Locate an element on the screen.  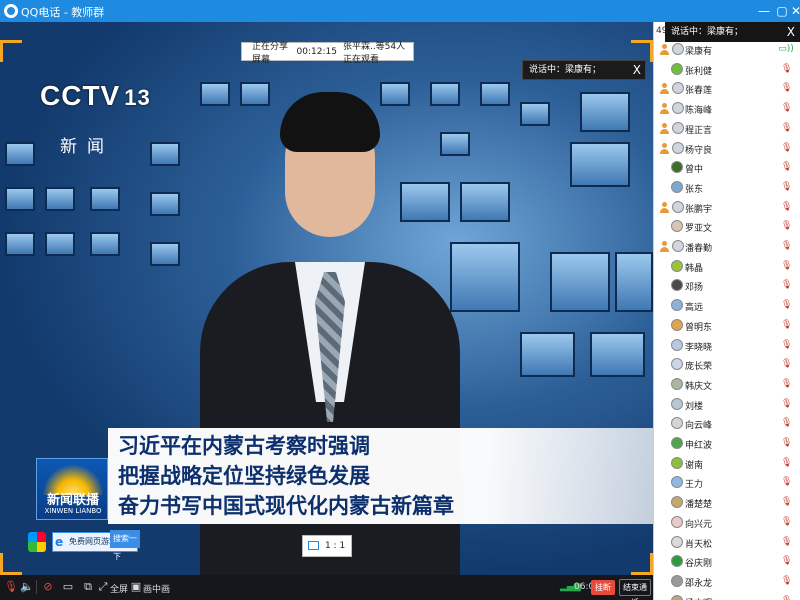
member-row: 潘春勤 🎙 is located at coordinates (727, 247).